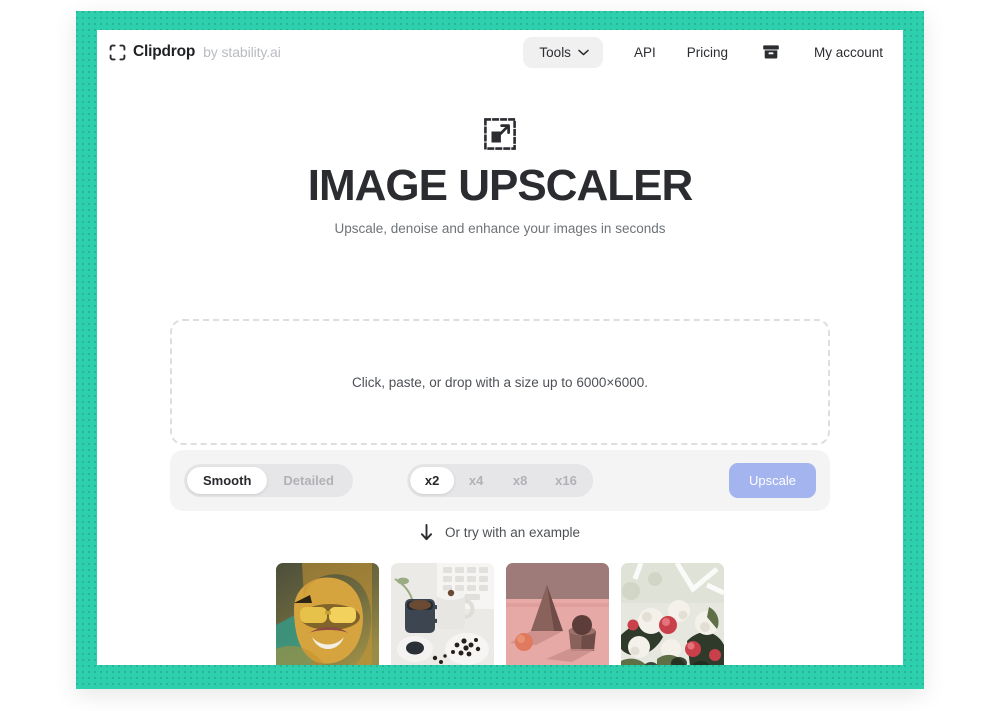 Image resolution: width=1000 pixels, height=711 pixels. Describe the element at coordinates (645, 52) in the screenshot. I see `nav-link-api: API` at that location.